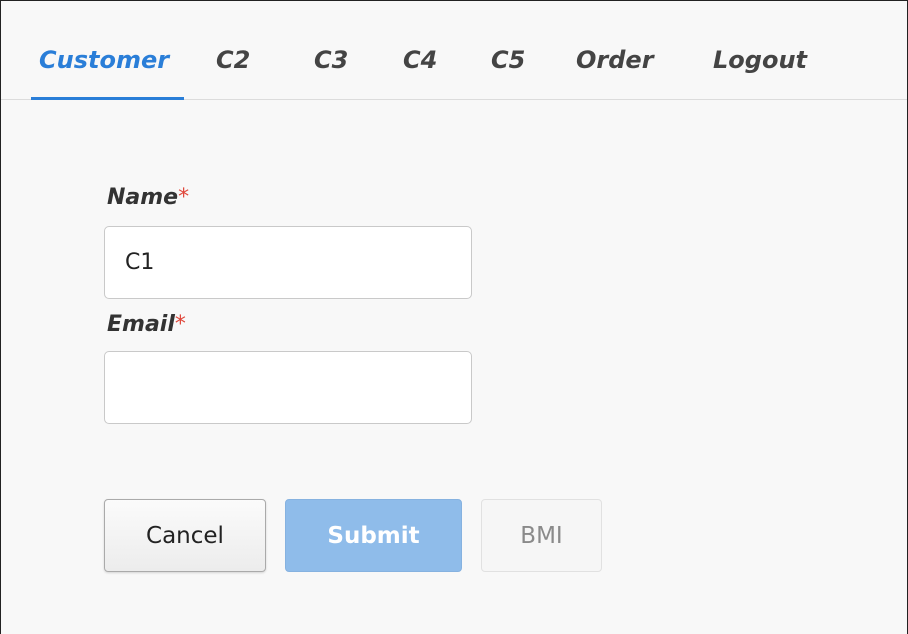 This screenshot has width=908, height=634. Describe the element at coordinates (185, 535) in the screenshot. I see `cancel-button: Cancel` at that location.